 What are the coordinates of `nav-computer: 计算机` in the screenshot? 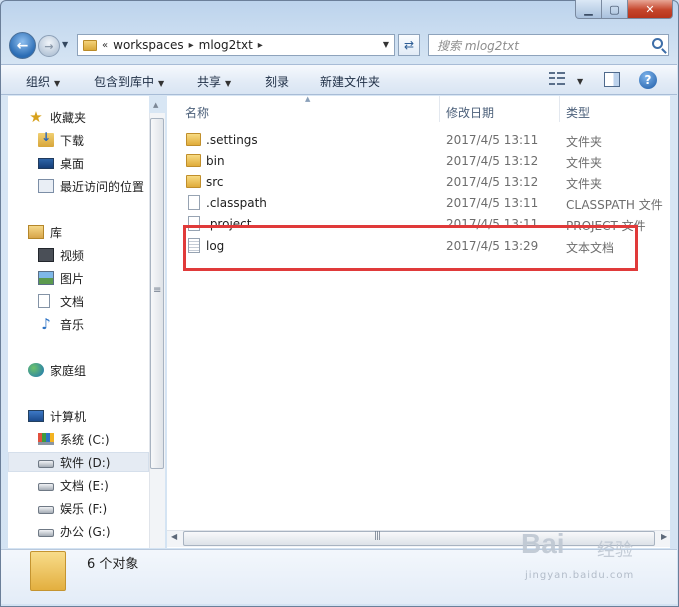 It's located at (88, 416).